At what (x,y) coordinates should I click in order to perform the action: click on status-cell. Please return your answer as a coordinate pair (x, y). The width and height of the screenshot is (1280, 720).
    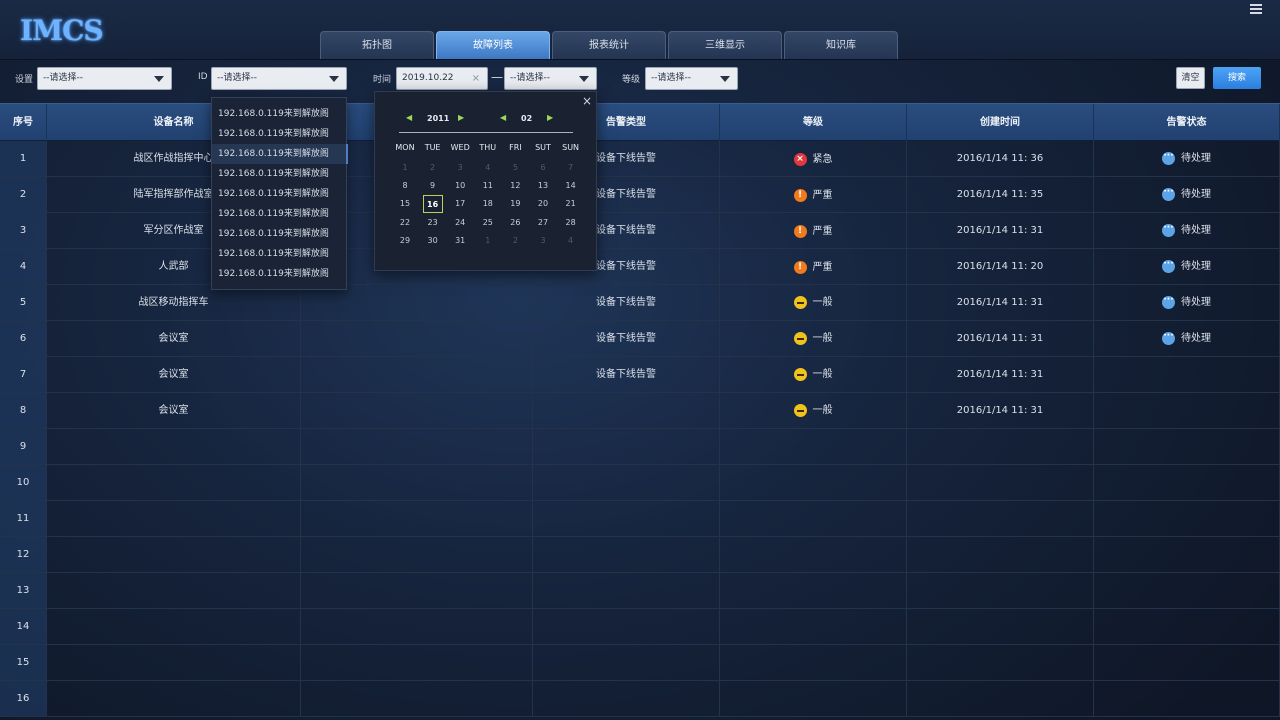
    Looking at the image, I should click on (1187, 446).